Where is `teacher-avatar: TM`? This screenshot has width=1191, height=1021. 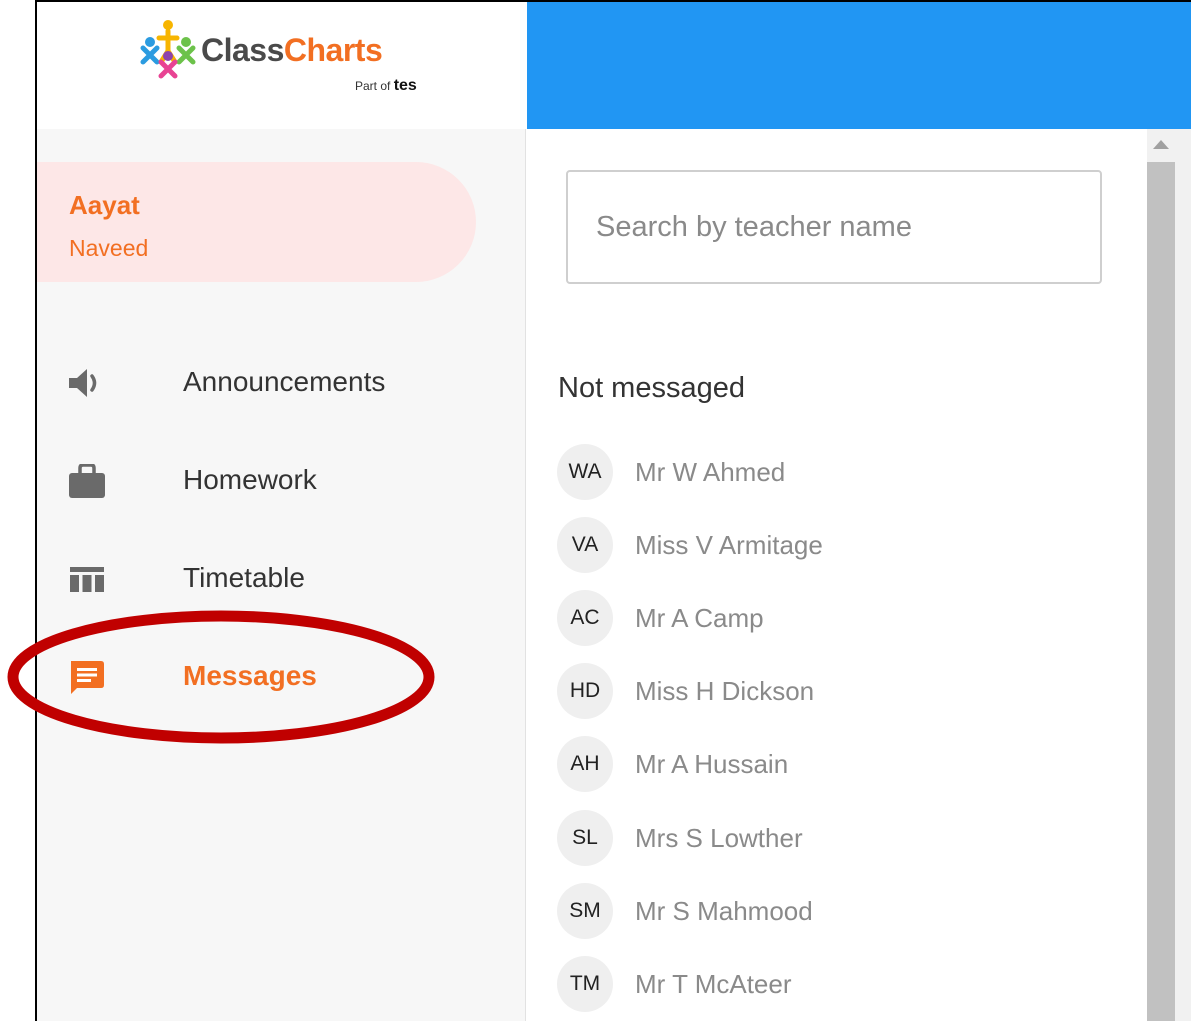
teacher-avatar: TM is located at coordinates (585, 984).